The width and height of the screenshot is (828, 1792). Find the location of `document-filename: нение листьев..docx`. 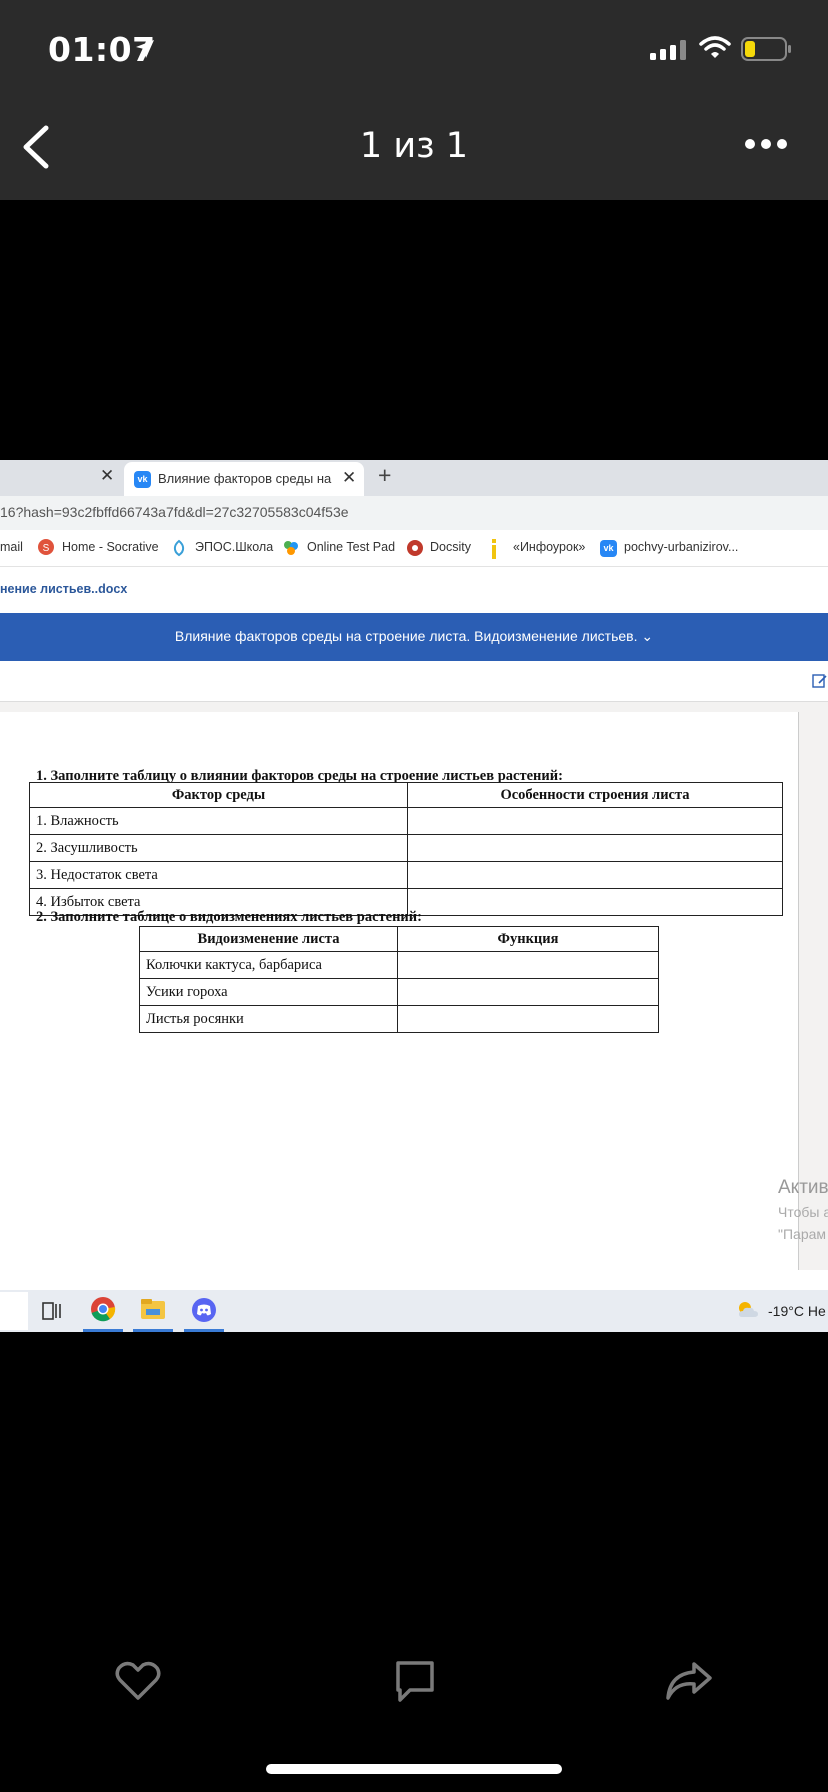

document-filename: нение листьев..docx is located at coordinates (63, 589).